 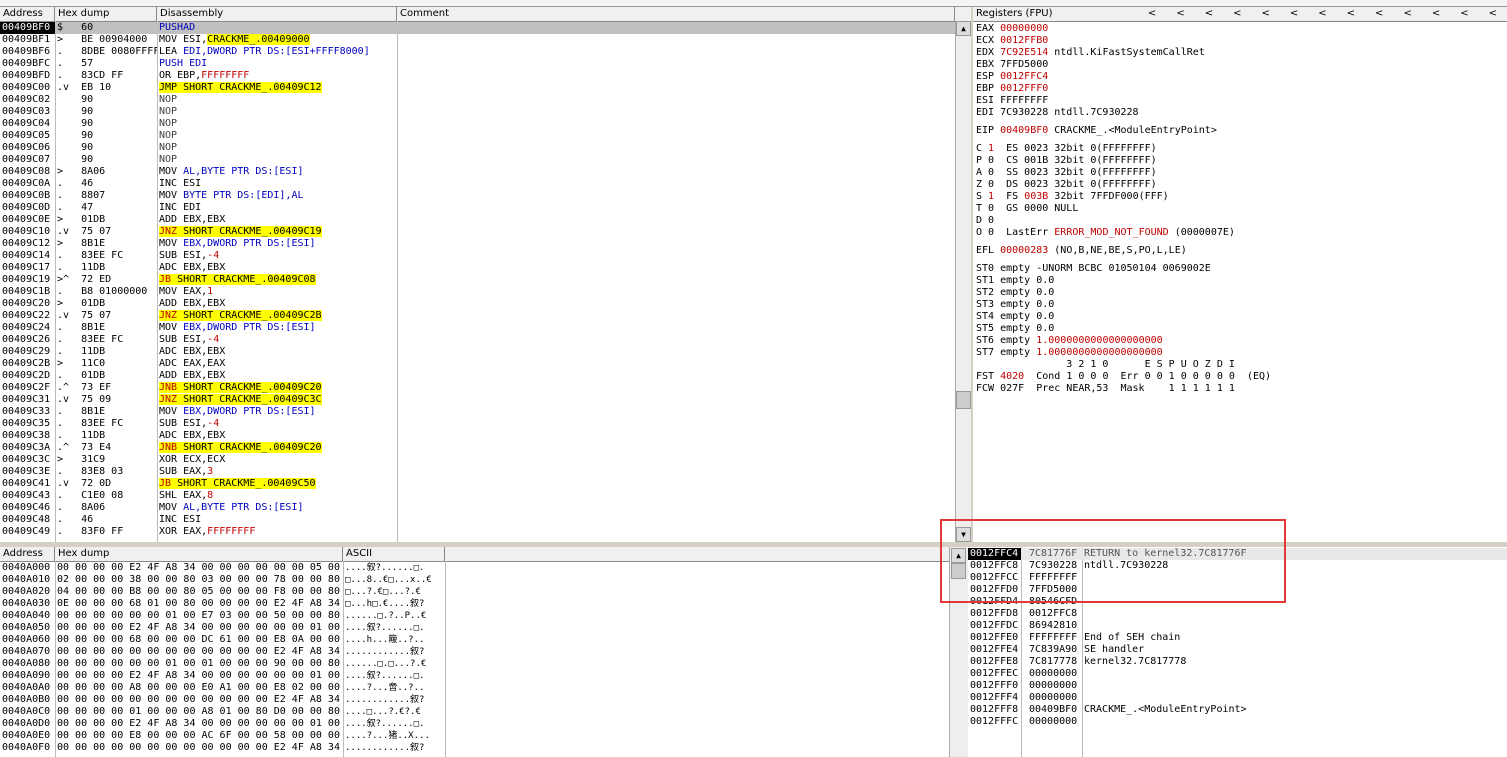 I want to click on nav-arrow-10: <, so click(x=1436, y=14).